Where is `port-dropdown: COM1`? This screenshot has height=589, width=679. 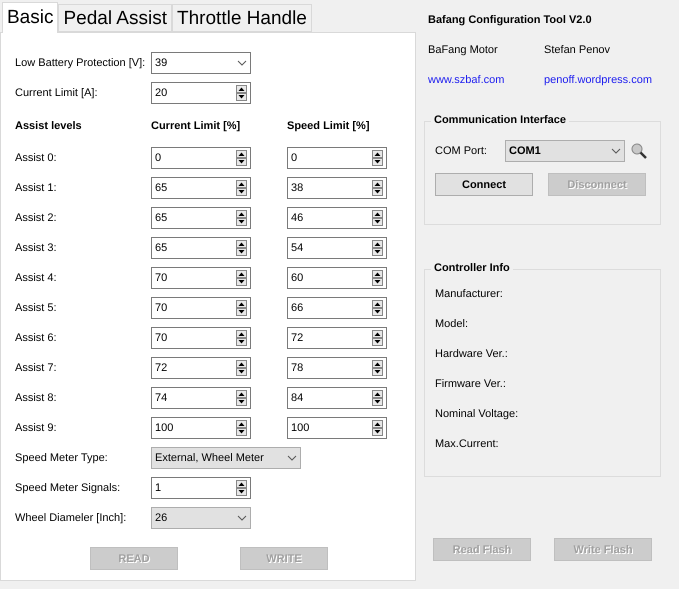
port-dropdown: COM1 is located at coordinates (565, 151).